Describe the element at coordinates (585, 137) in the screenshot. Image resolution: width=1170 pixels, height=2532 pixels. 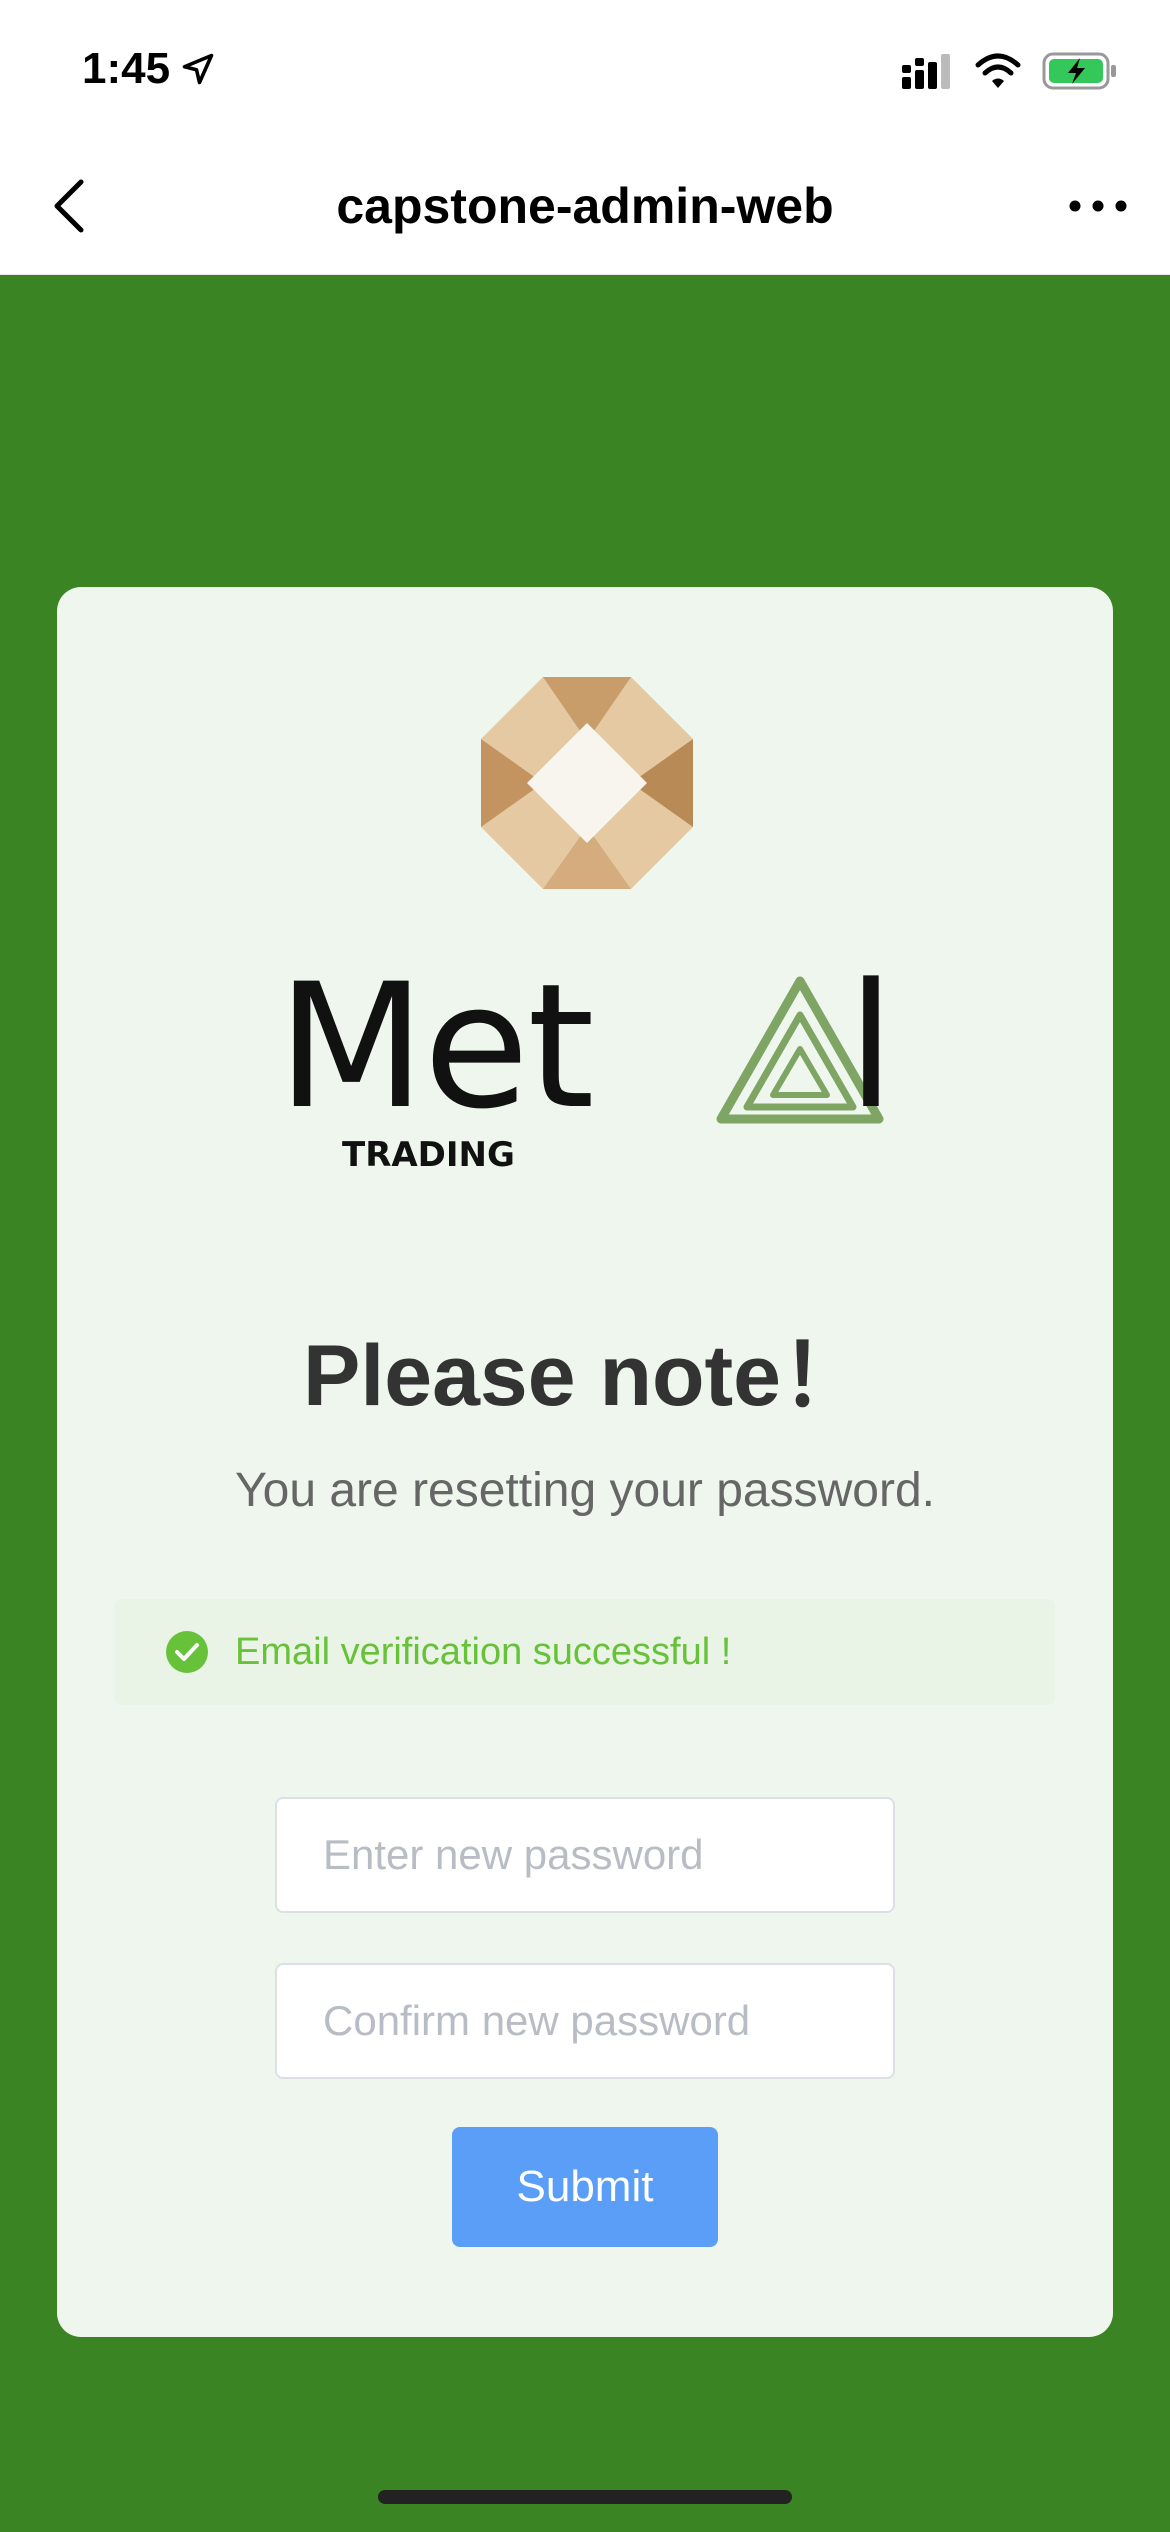
I see `browser-top-bar: 1:45 capstone-admin-web` at that location.